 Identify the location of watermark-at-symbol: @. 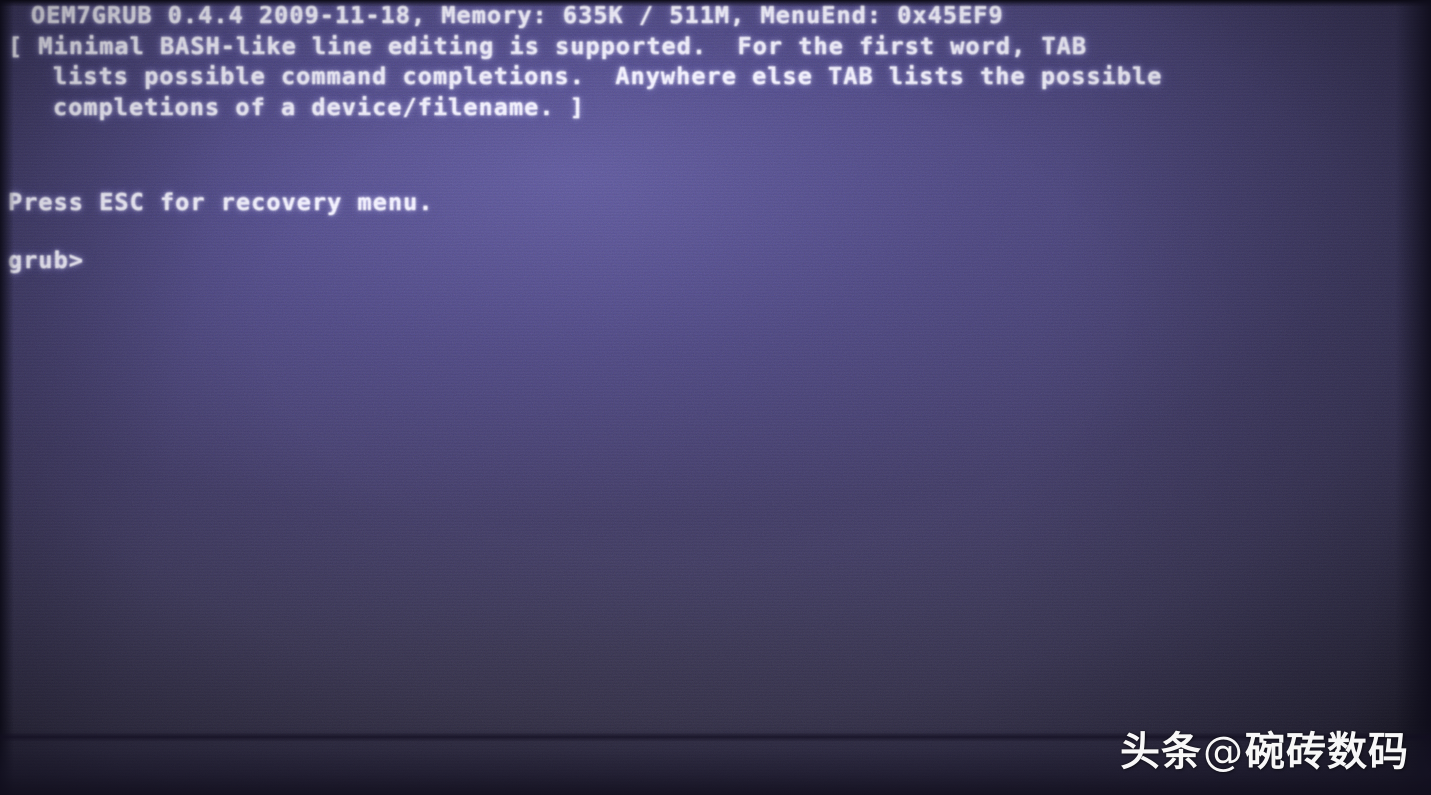
(1223, 752).